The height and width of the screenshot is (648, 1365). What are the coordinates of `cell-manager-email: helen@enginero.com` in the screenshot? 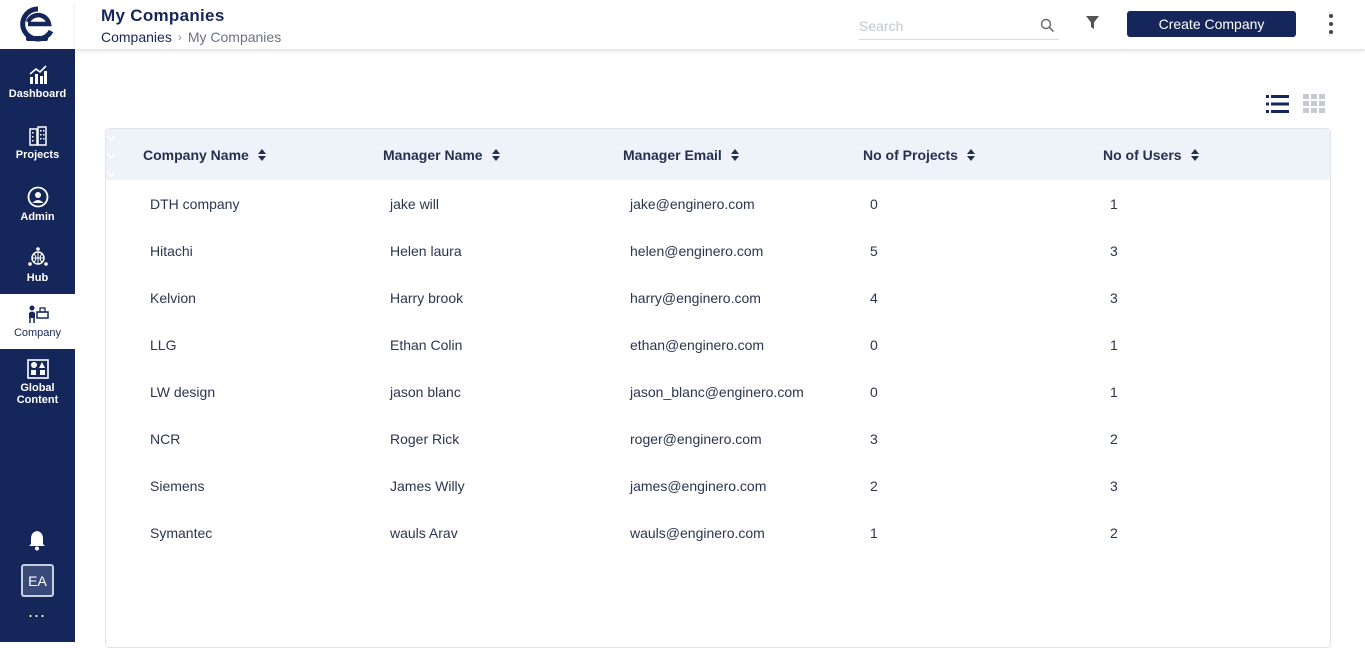 It's located at (697, 250).